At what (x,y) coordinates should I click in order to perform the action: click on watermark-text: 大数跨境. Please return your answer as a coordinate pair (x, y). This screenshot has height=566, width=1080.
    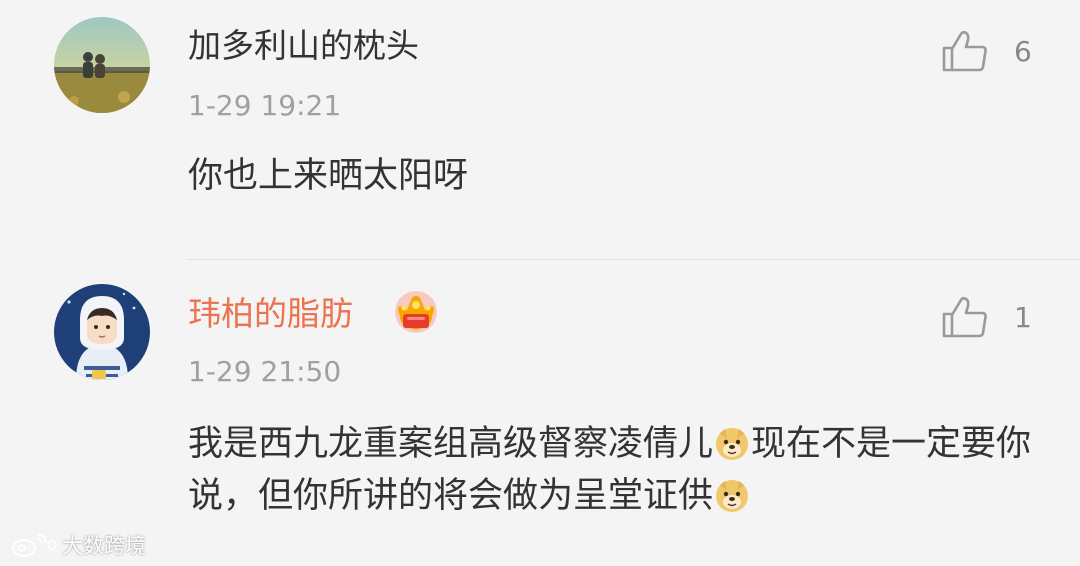
    Looking at the image, I should click on (104, 546).